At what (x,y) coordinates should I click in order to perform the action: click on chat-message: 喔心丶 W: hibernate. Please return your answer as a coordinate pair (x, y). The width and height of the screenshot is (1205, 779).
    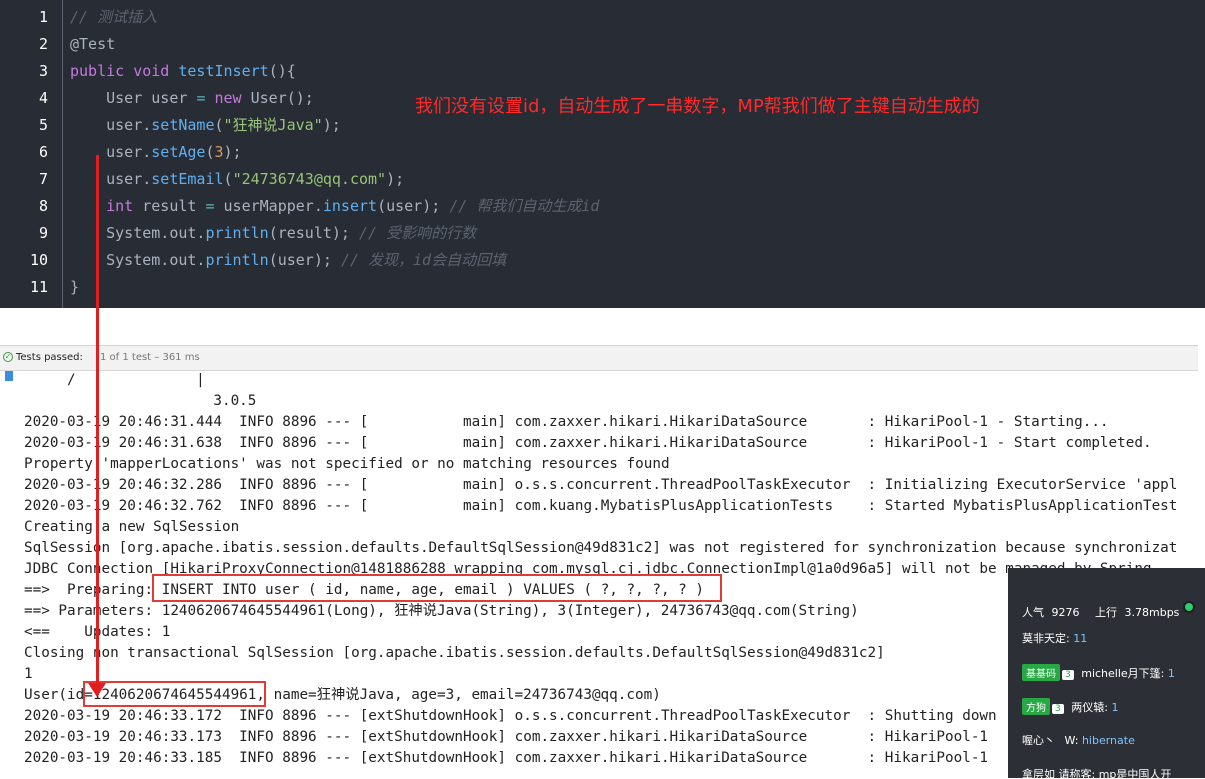
    Looking at the image, I should click on (1078, 740).